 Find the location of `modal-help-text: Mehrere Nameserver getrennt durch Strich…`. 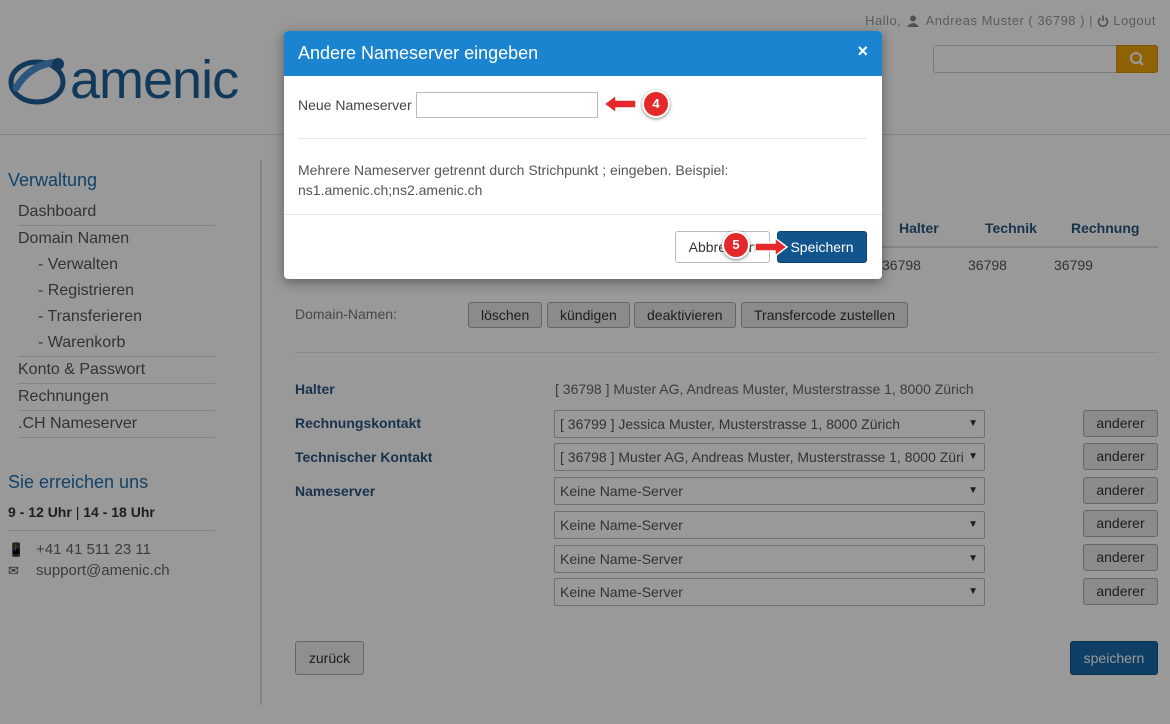

modal-help-text: Mehrere Nameserver getrennt durch Strich… is located at coordinates (578, 180).